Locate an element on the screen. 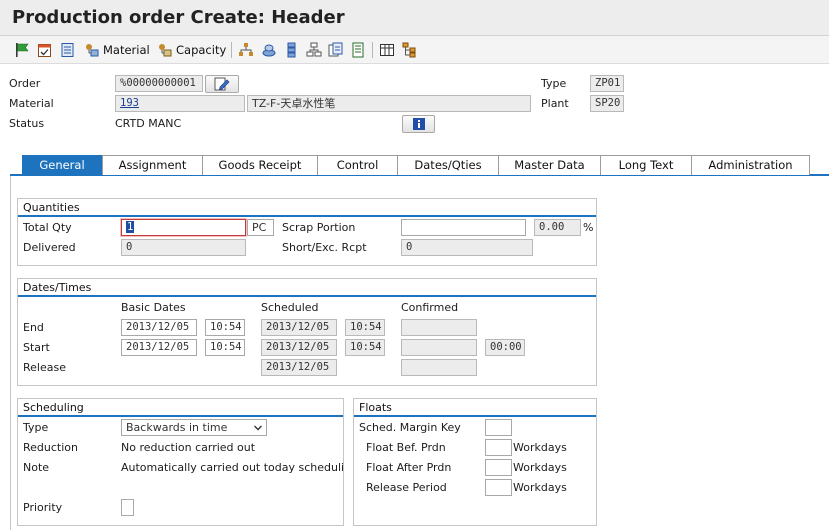 Image resolution: width=829 pixels, height=530 pixels. priority-label: Priority is located at coordinates (43, 507).